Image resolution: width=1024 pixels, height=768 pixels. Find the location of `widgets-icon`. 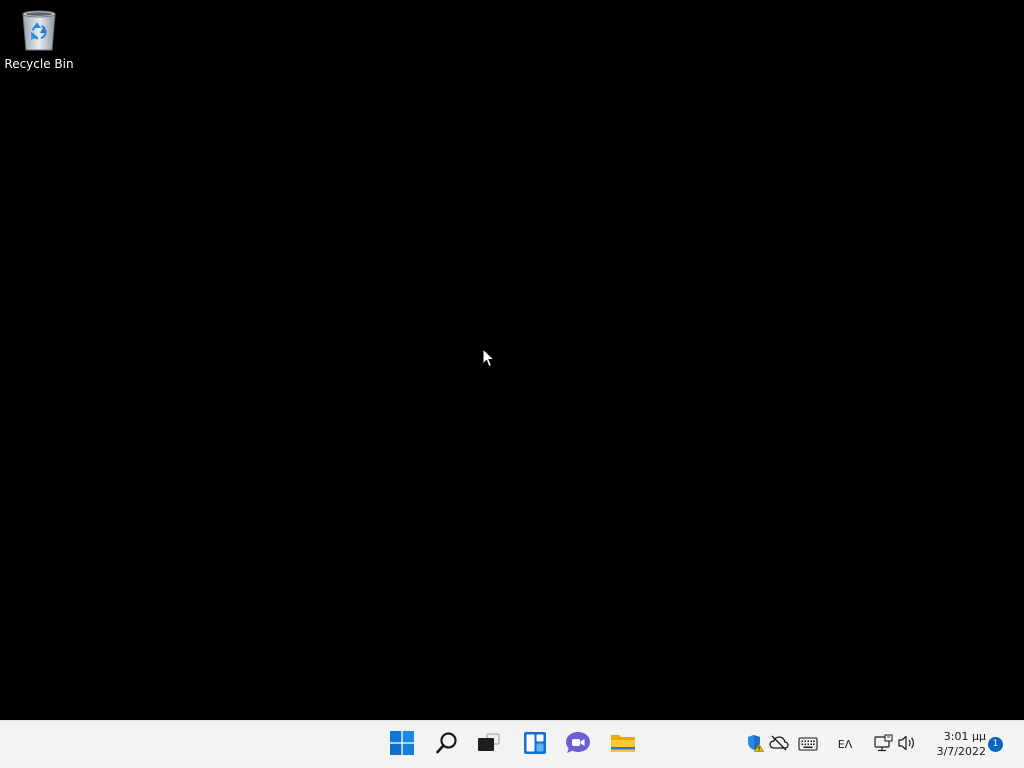

widgets-icon is located at coordinates (535, 745).